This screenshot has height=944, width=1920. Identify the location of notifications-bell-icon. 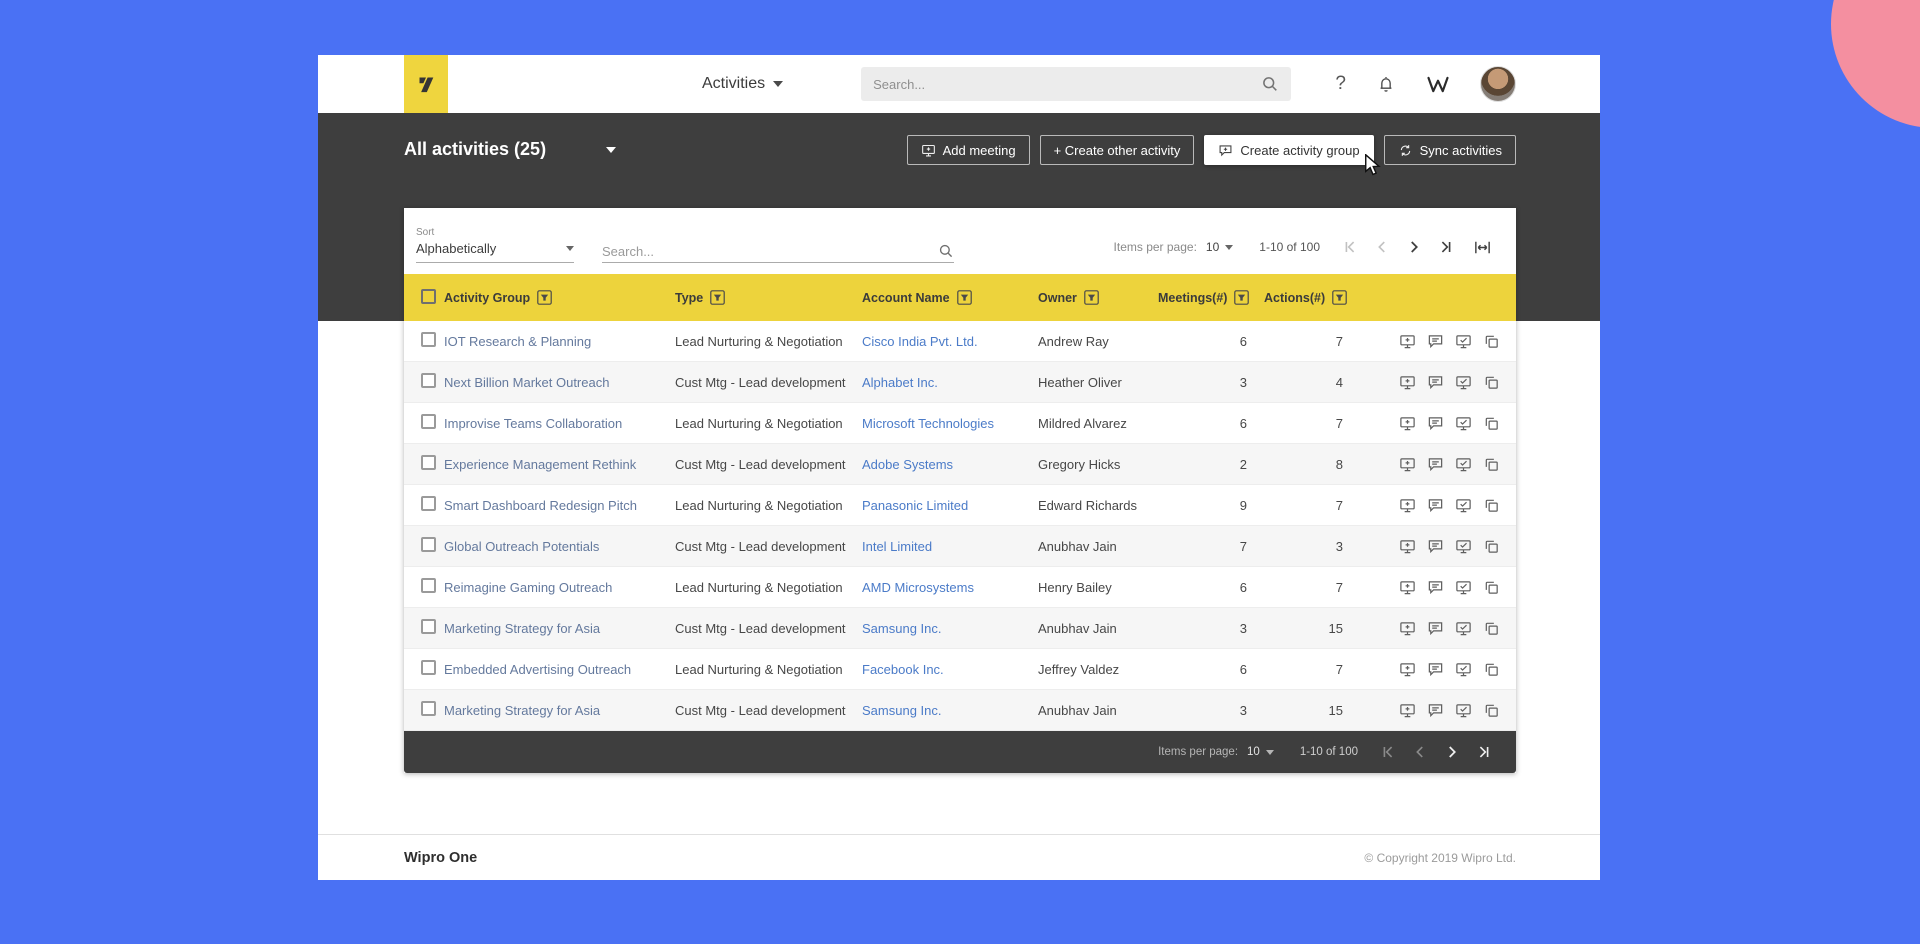
(1386, 84).